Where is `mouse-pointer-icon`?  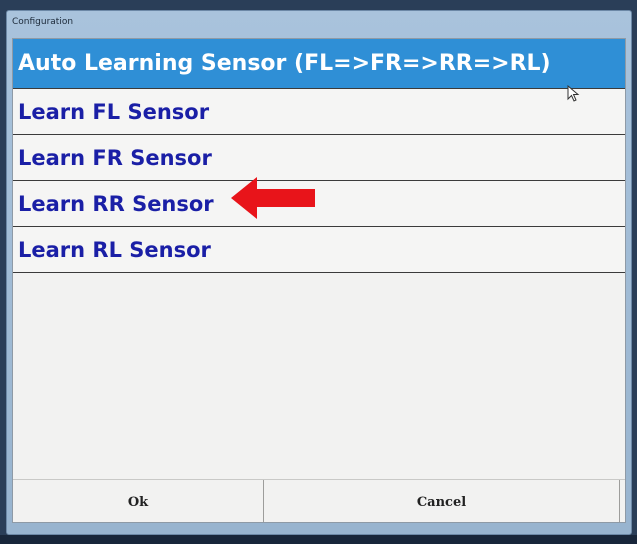 mouse-pointer-icon is located at coordinates (573, 93).